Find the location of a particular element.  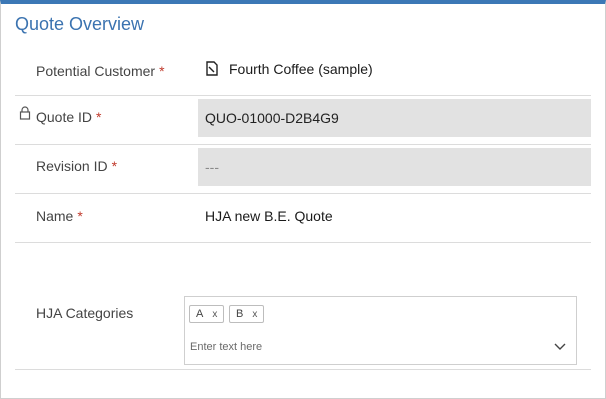

quote-id-field: QUO-01000-D2B4G9 is located at coordinates (394, 118).